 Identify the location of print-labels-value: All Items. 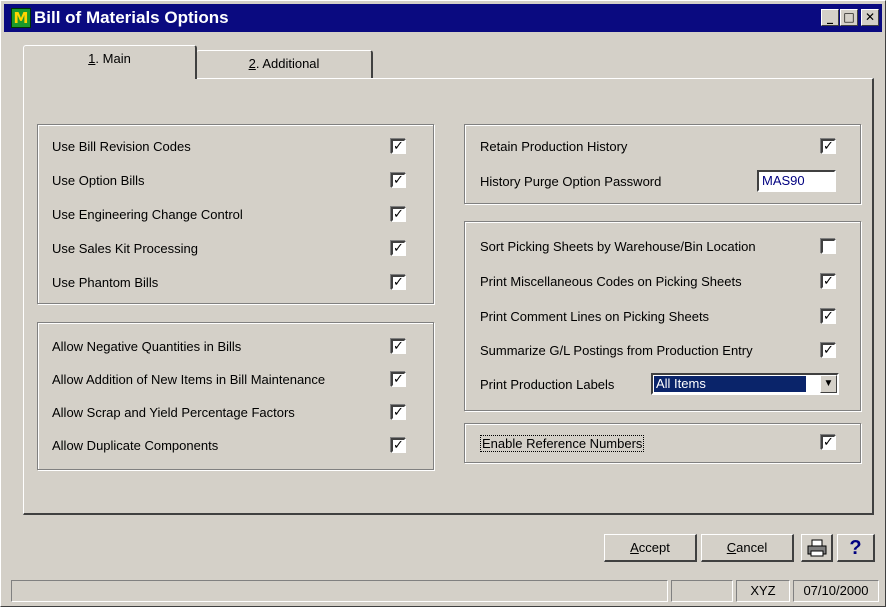
(730, 384).